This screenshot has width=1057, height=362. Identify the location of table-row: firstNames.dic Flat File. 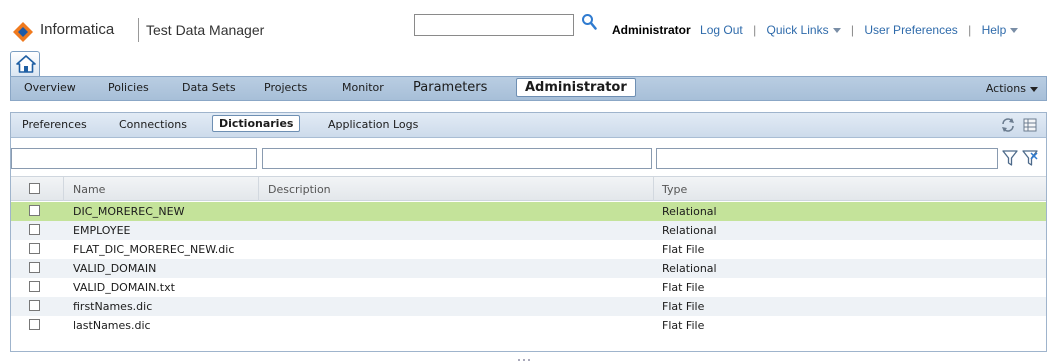
(528, 306).